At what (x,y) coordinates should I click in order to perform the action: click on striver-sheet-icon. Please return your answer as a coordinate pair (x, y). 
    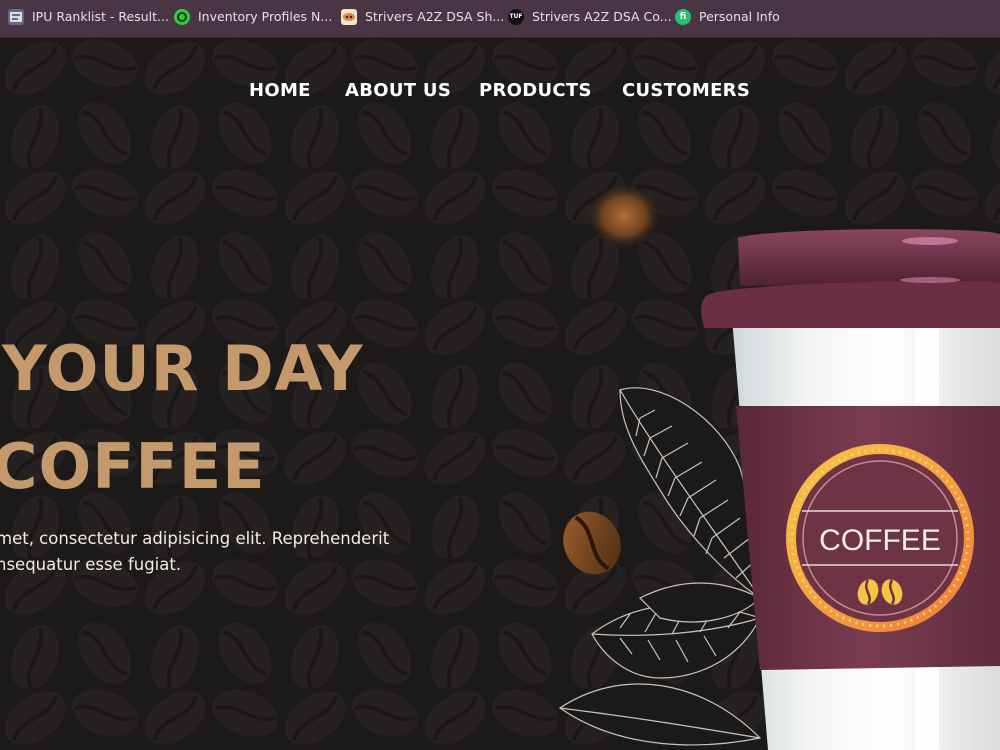
    Looking at the image, I should click on (349, 16).